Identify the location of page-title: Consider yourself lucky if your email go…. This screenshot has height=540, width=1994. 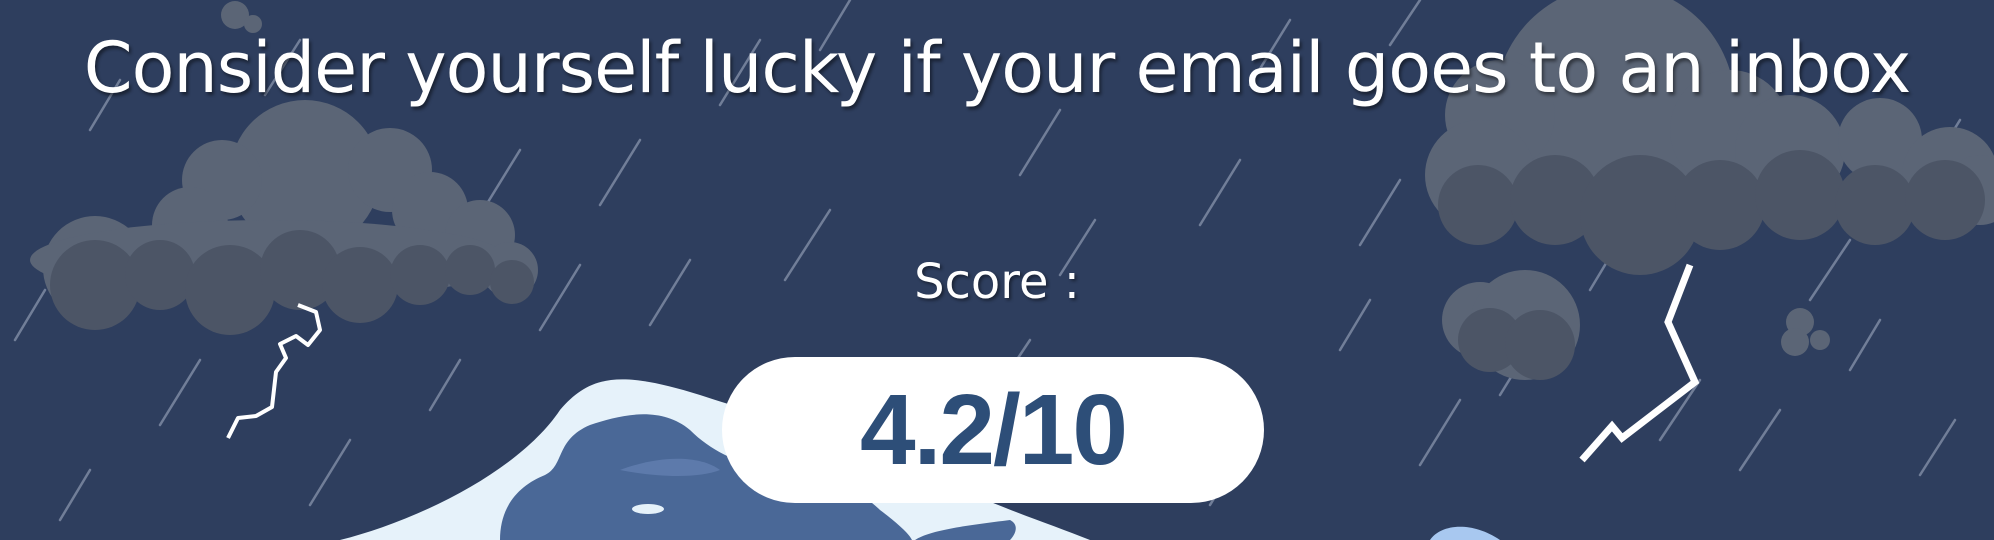
(997, 68).